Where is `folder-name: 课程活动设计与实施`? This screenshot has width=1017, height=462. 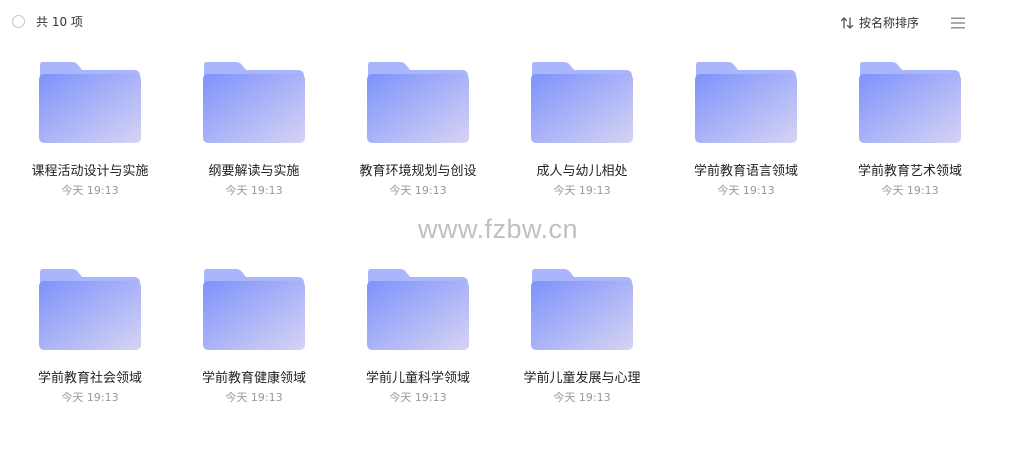
folder-name: 课程活动设计与实施 is located at coordinates (90, 171).